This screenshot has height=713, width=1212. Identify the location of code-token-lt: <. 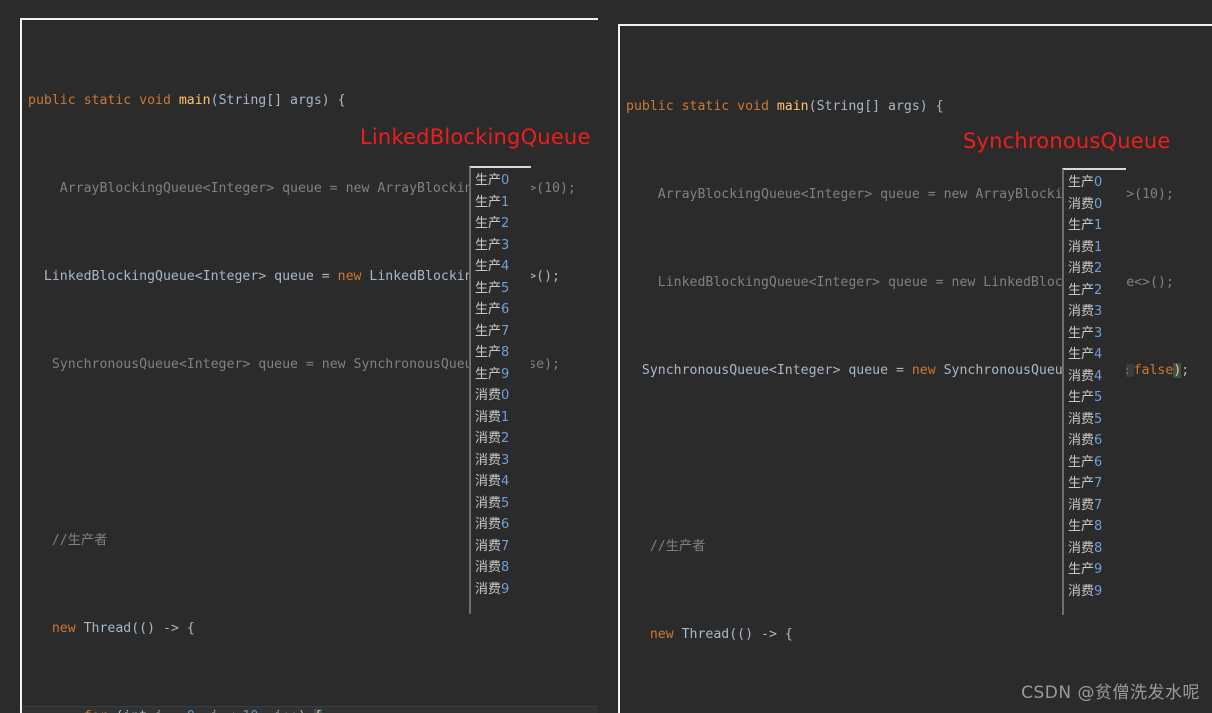
(231, 711).